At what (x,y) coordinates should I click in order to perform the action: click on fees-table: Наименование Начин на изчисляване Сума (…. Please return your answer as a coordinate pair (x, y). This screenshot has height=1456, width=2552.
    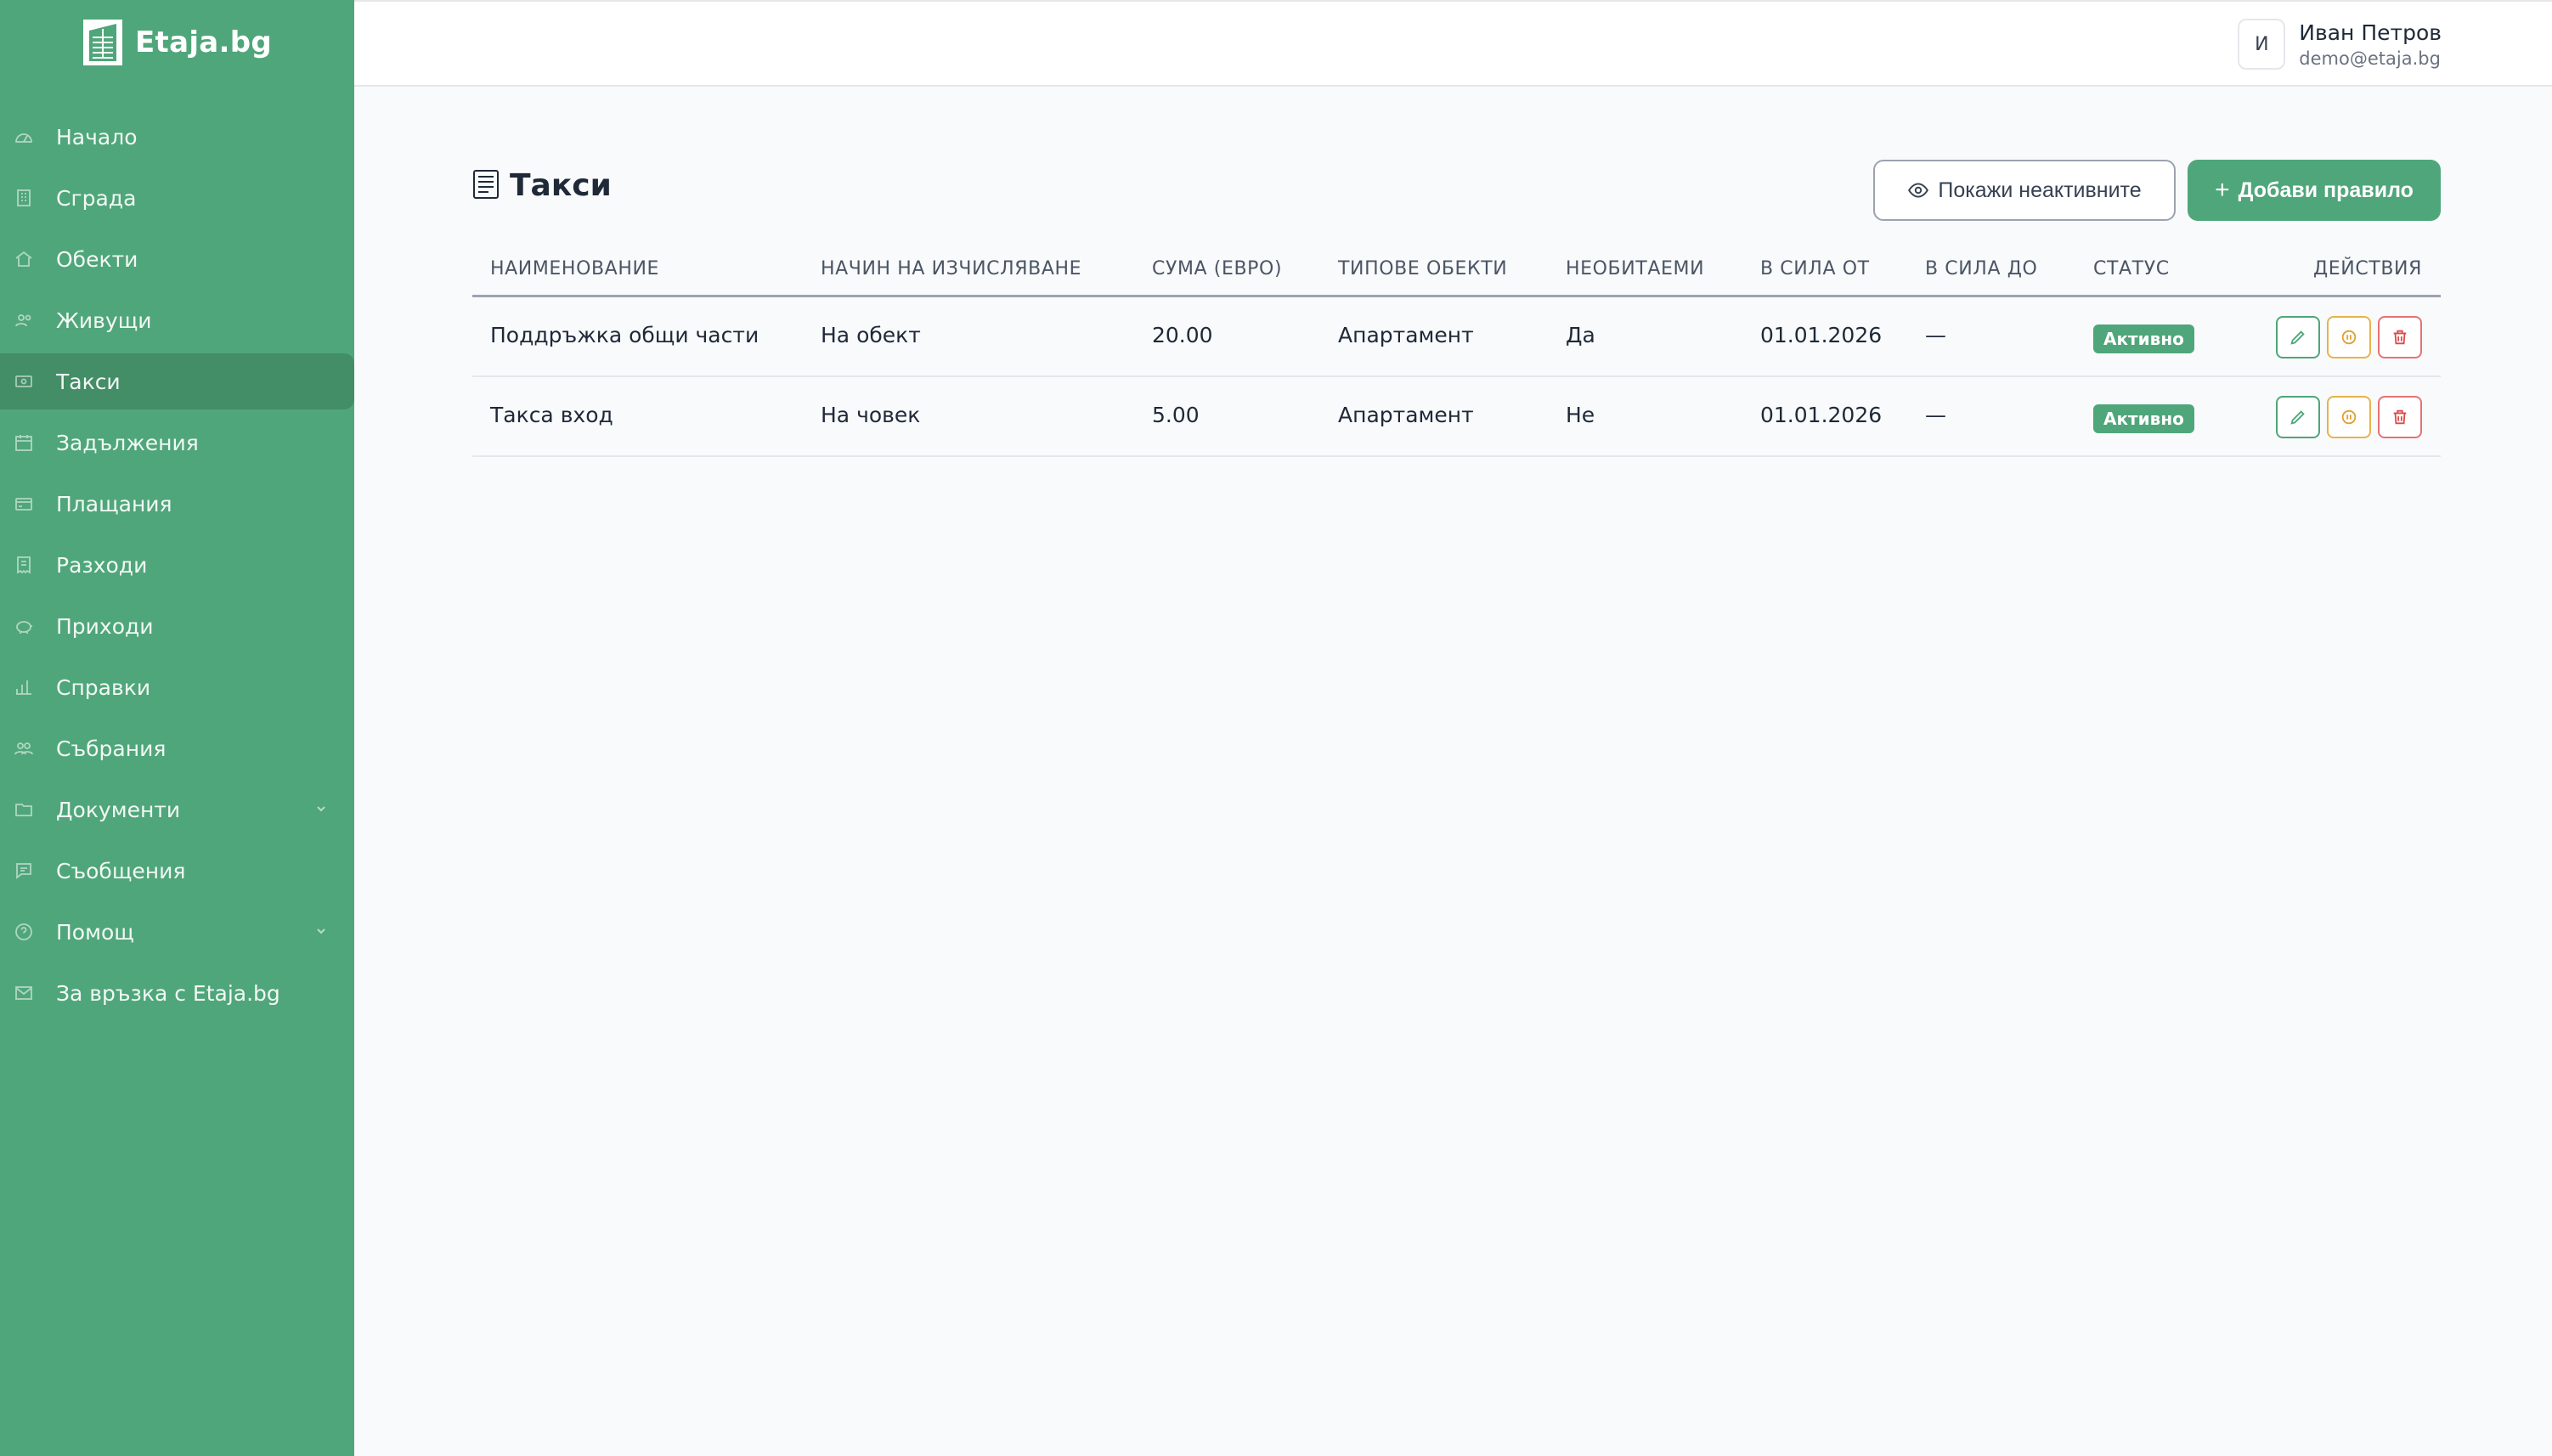
    Looking at the image, I should click on (1456, 350).